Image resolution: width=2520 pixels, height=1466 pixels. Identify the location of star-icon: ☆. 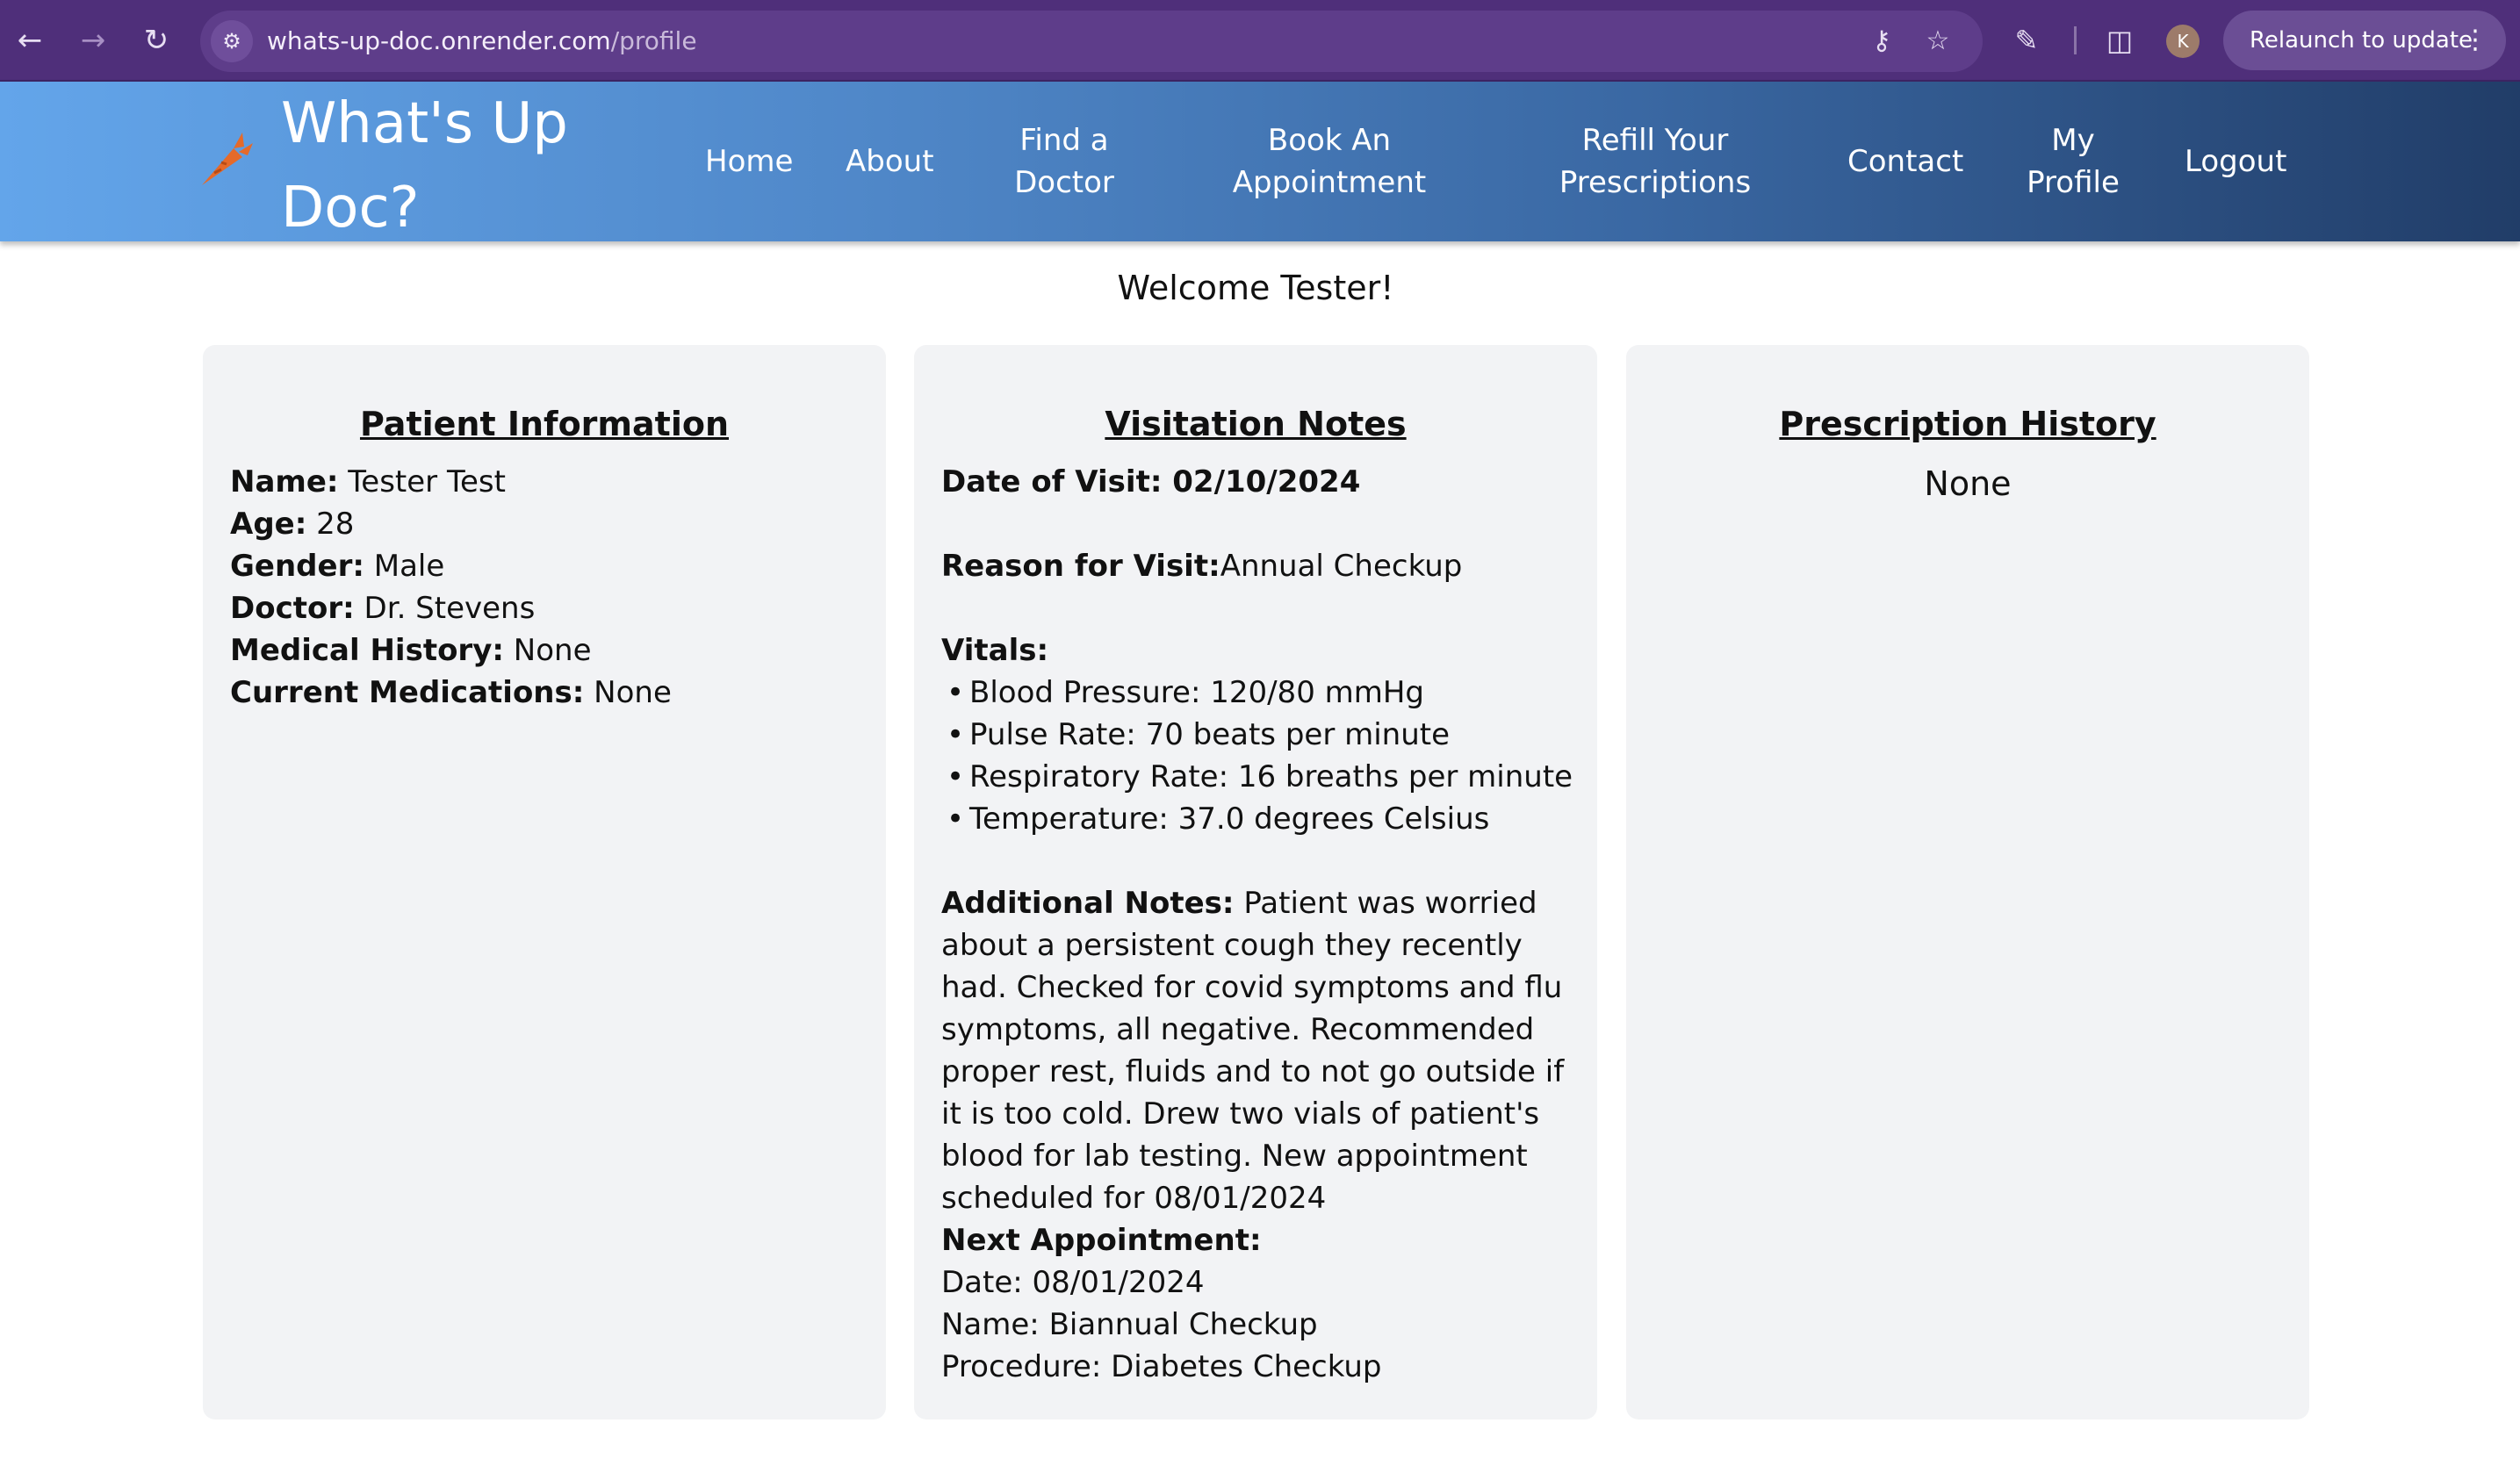
(1937, 41).